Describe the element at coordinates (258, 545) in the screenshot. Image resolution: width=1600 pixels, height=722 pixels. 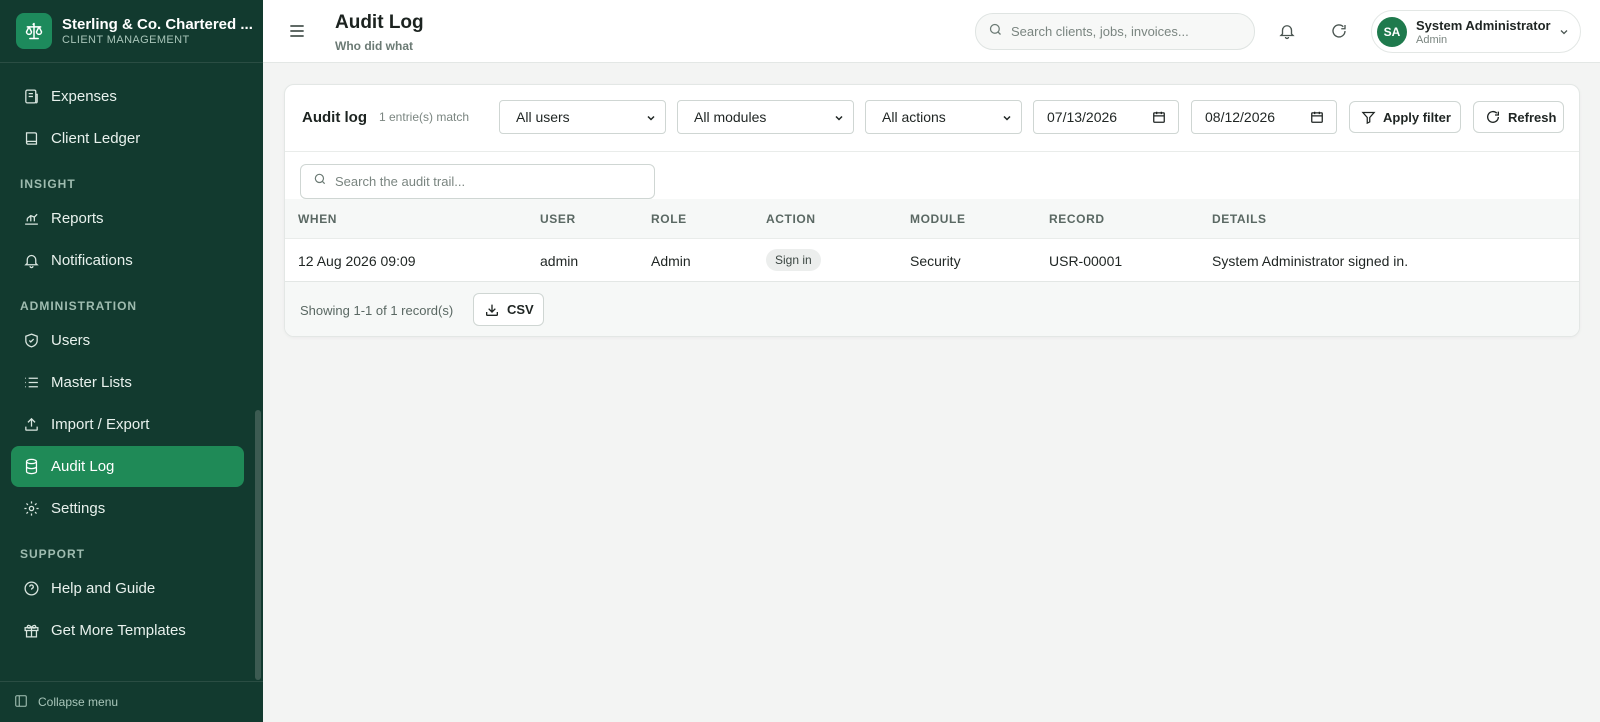
I see `sidebar-scrollbar` at that location.